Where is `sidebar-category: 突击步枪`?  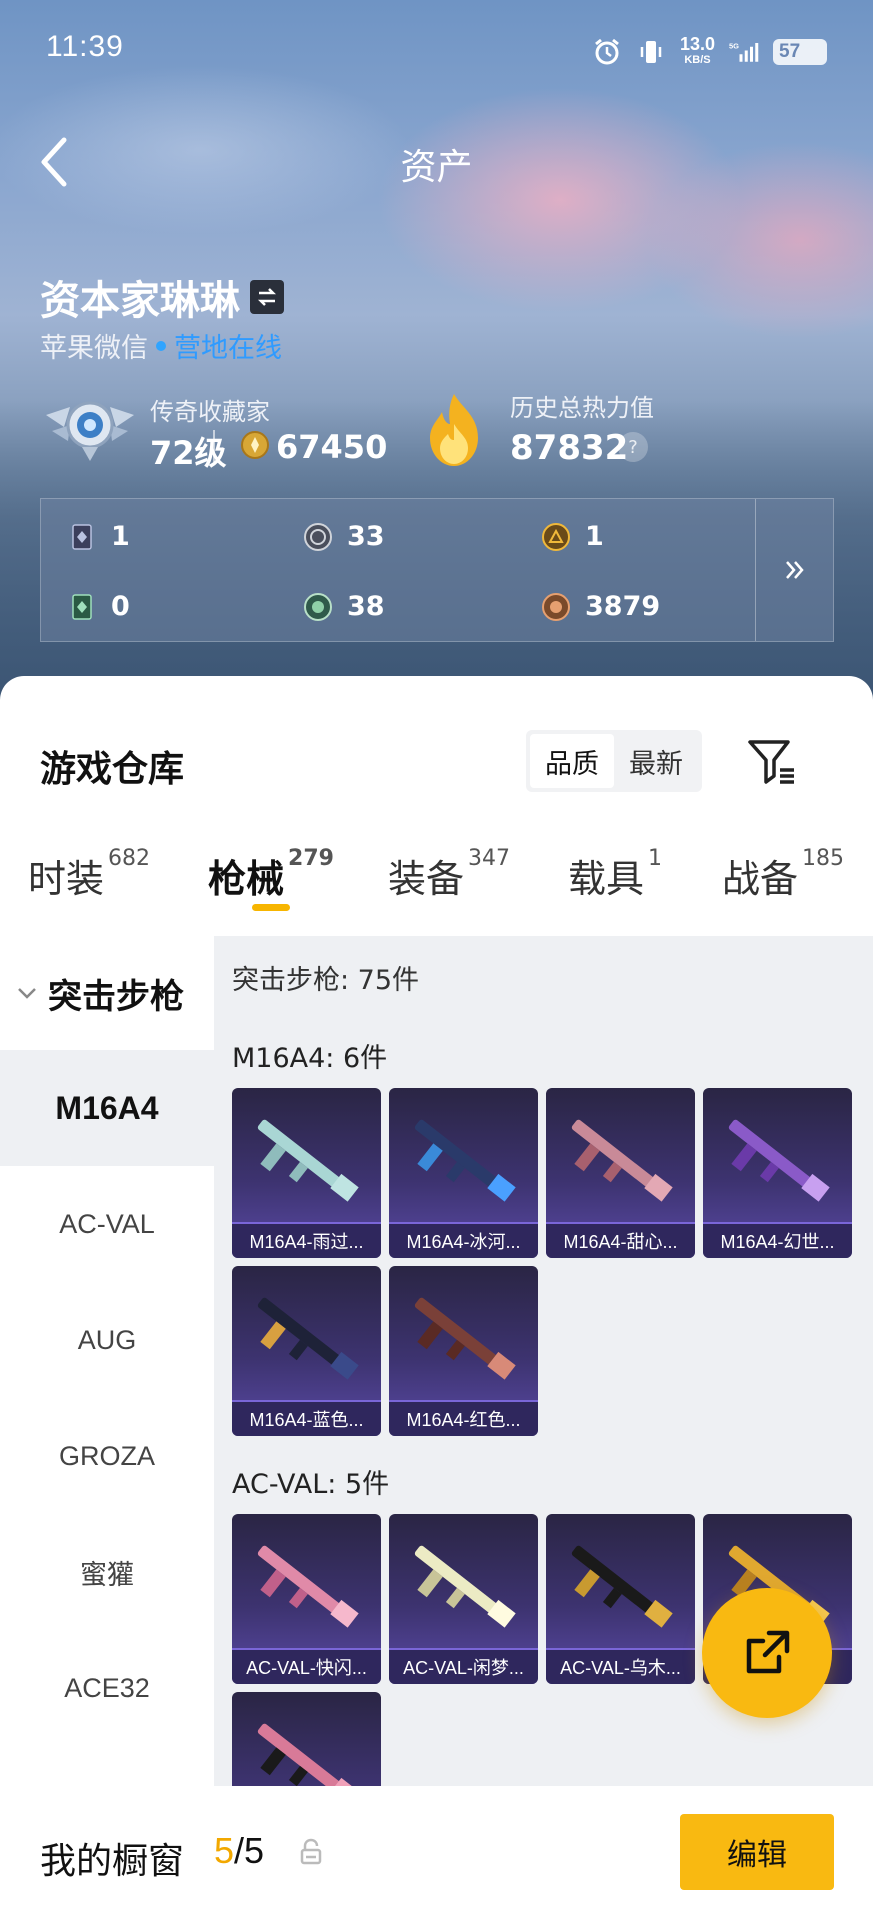
sidebar-category: 突击步枪 is located at coordinates (107, 993).